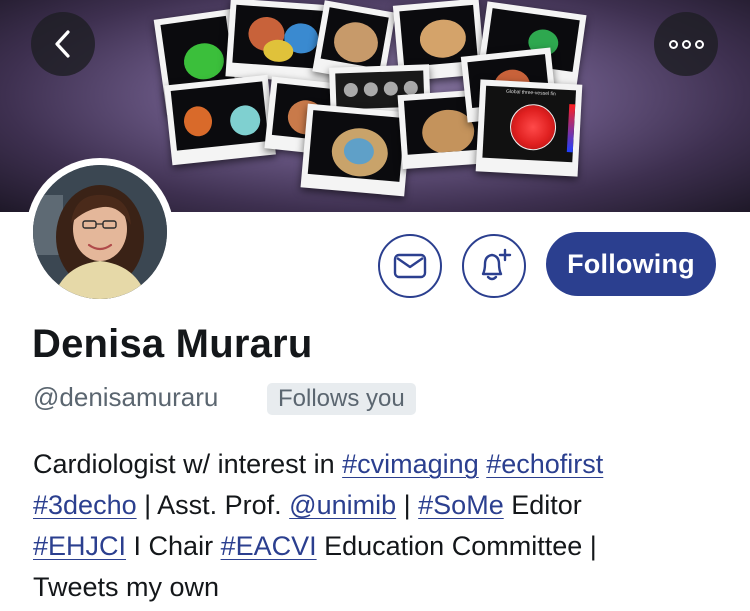 Image resolution: width=750 pixels, height=611 pixels. I want to click on notifications-button, so click(494, 266).